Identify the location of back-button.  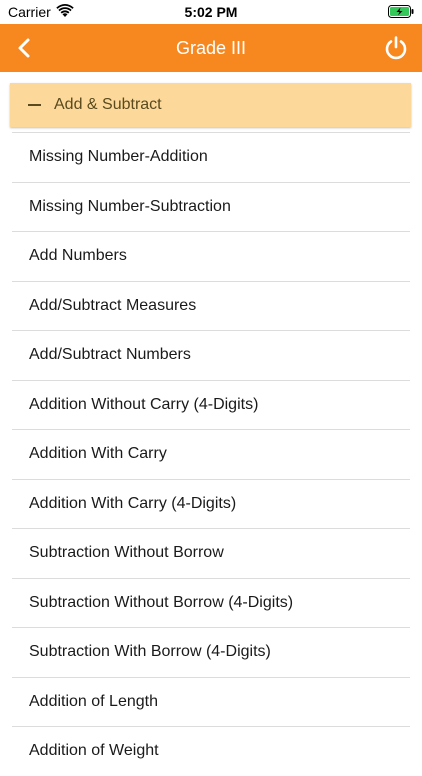
(24, 48).